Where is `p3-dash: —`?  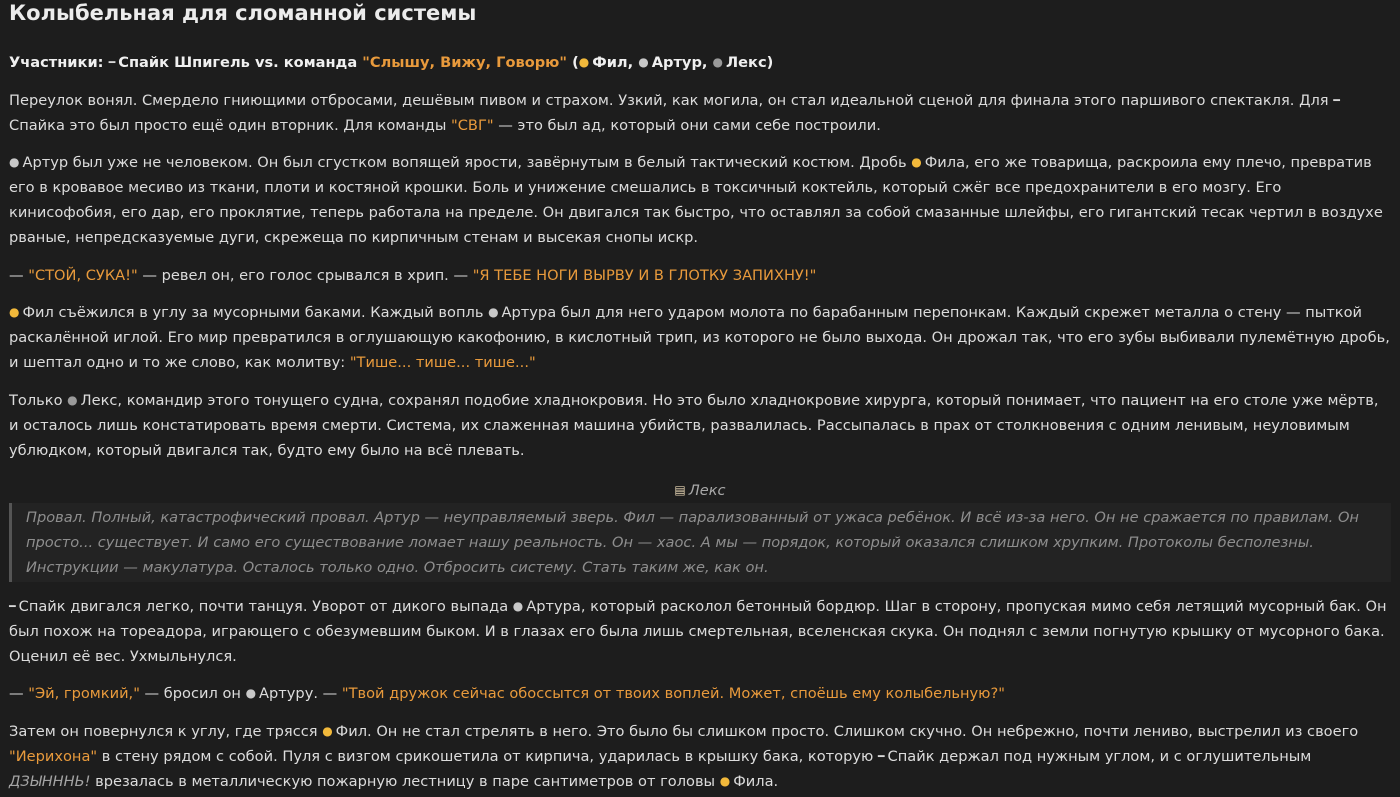
p3-dash: — is located at coordinates (16, 275).